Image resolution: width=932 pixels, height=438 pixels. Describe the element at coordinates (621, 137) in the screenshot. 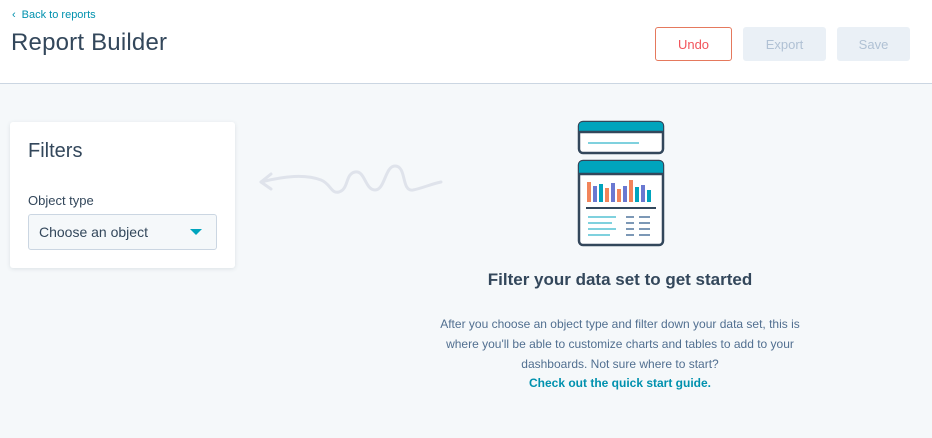

I see `small-card-graphic` at that location.